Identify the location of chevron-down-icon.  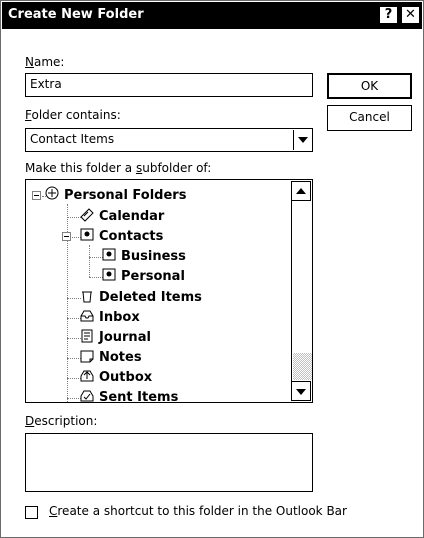
(303, 140).